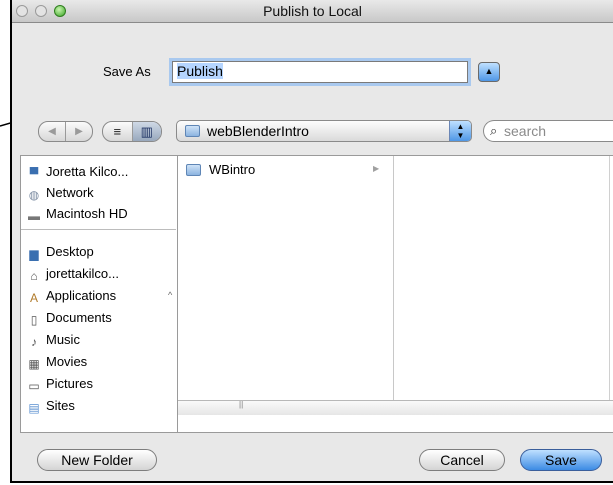  I want to click on disclosure-arrow-icon: ▶, so click(376, 168).